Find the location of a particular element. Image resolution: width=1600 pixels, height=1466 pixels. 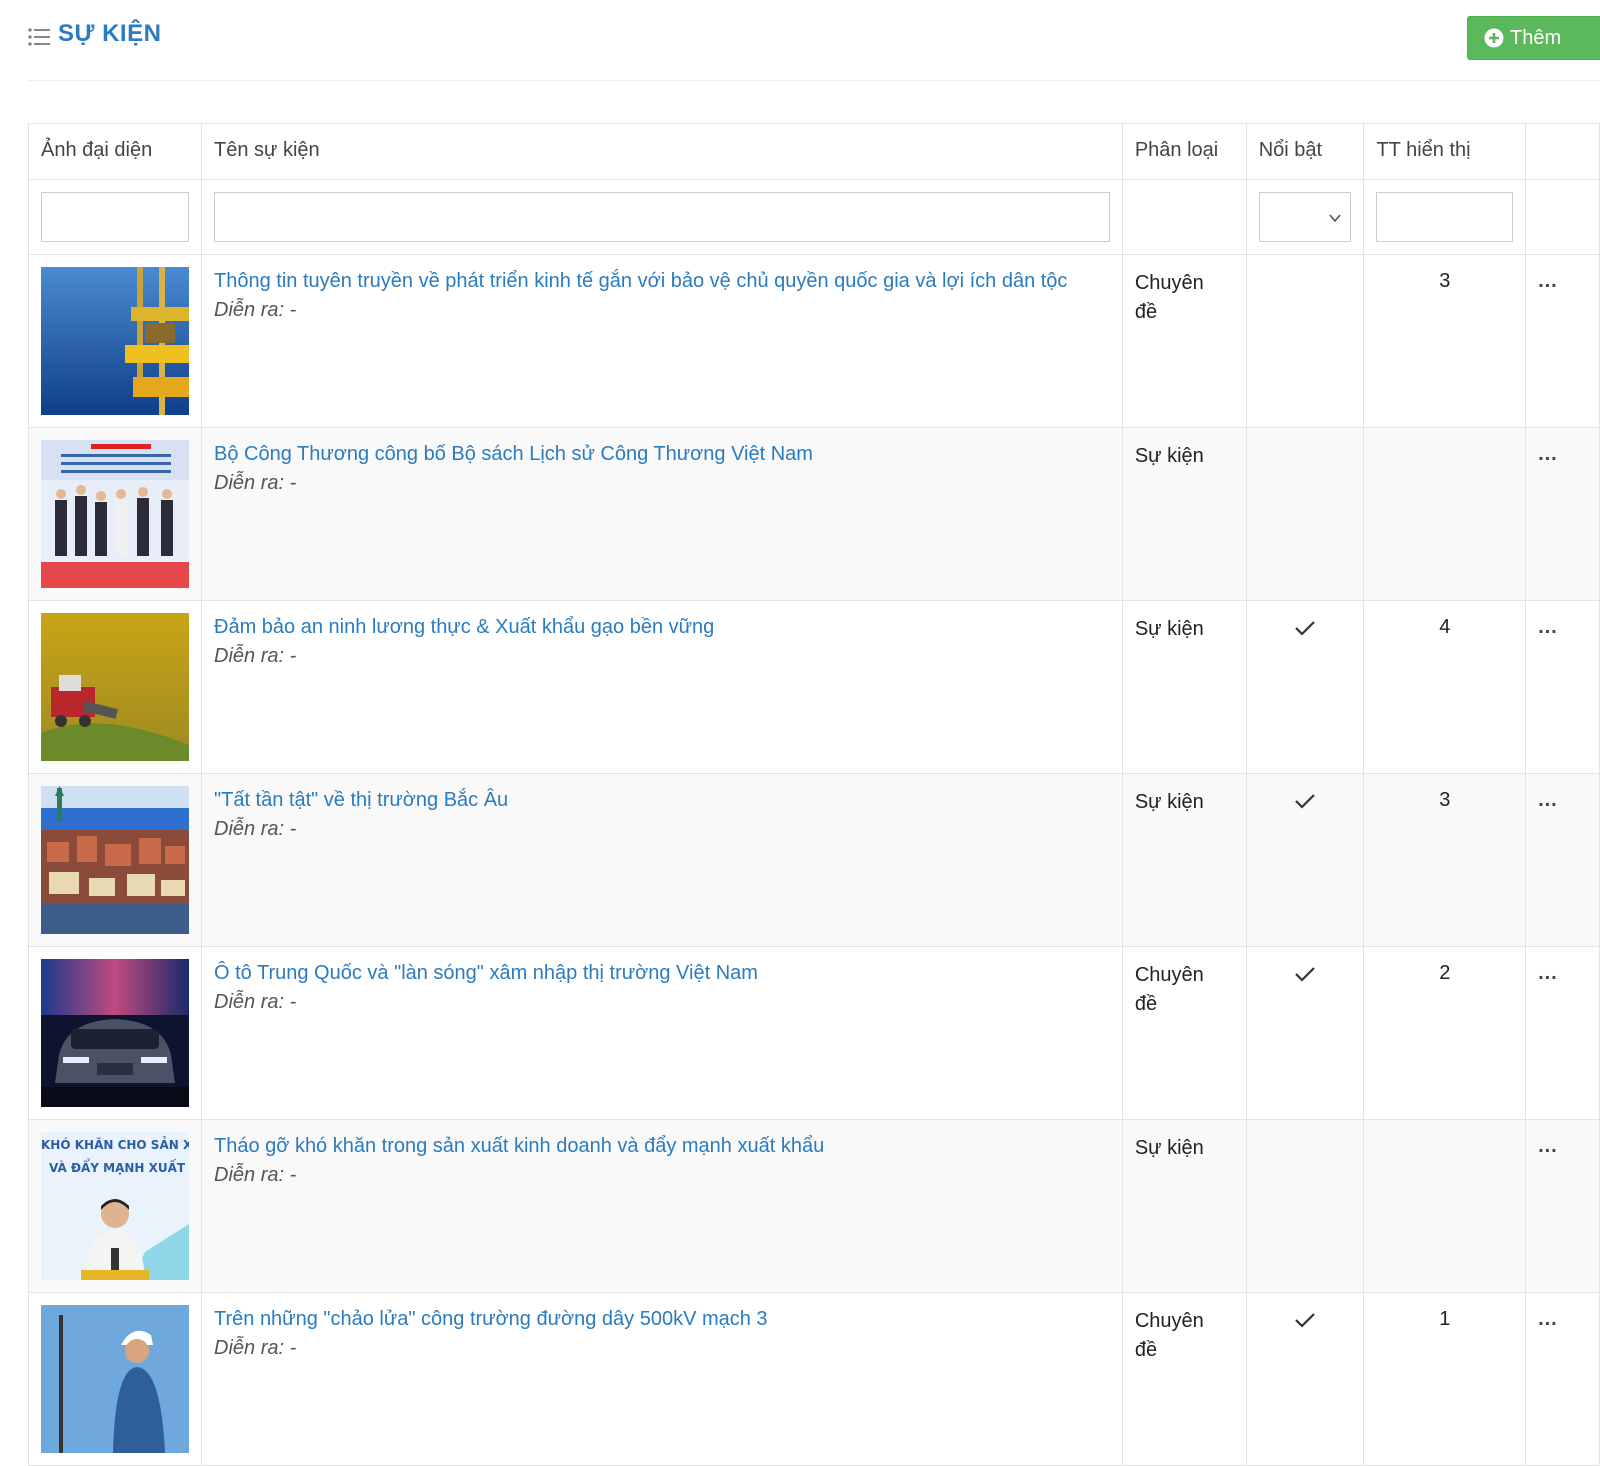

add-button: Thêm is located at coordinates (1533, 38).